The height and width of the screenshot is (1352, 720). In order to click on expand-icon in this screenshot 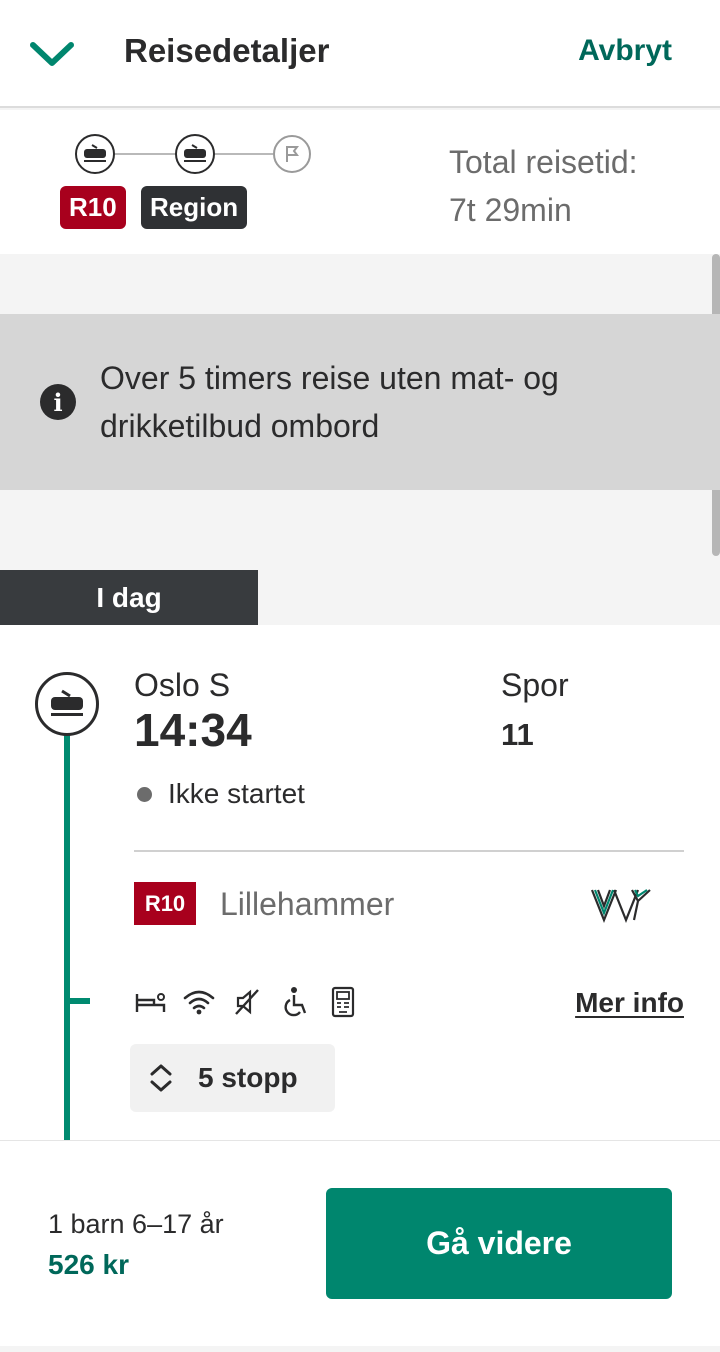, I will do `click(161, 1078)`.